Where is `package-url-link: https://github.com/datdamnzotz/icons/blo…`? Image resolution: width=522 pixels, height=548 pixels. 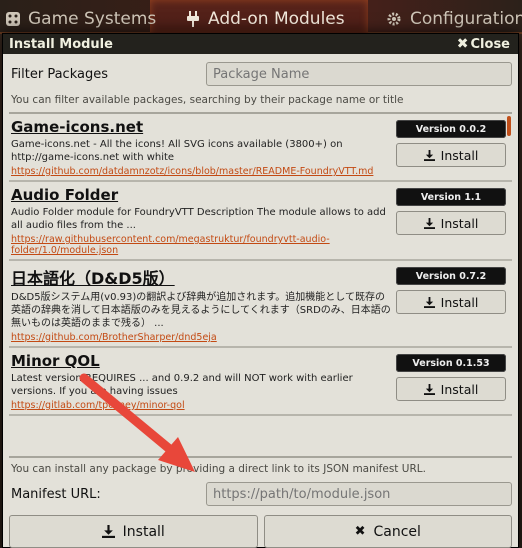 package-url-link: https://github.com/datdamnzotz/icons/blo… is located at coordinates (201, 171).